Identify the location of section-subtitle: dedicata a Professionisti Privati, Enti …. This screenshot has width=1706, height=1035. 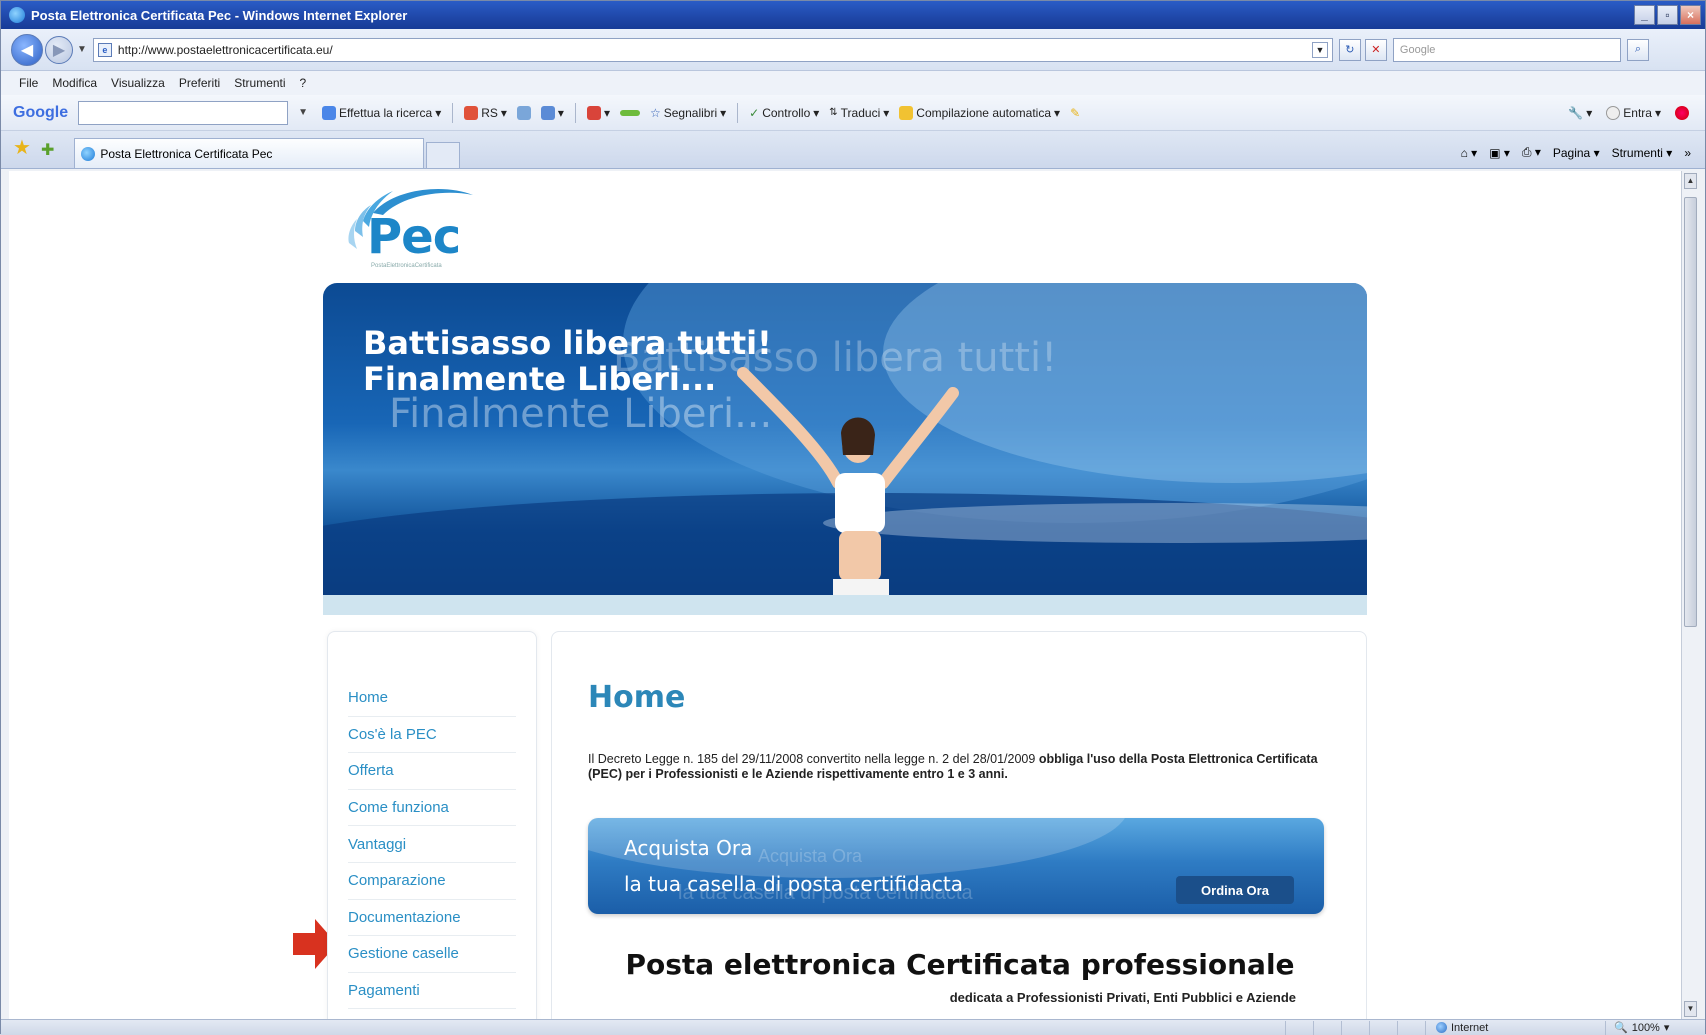
(1122, 997).